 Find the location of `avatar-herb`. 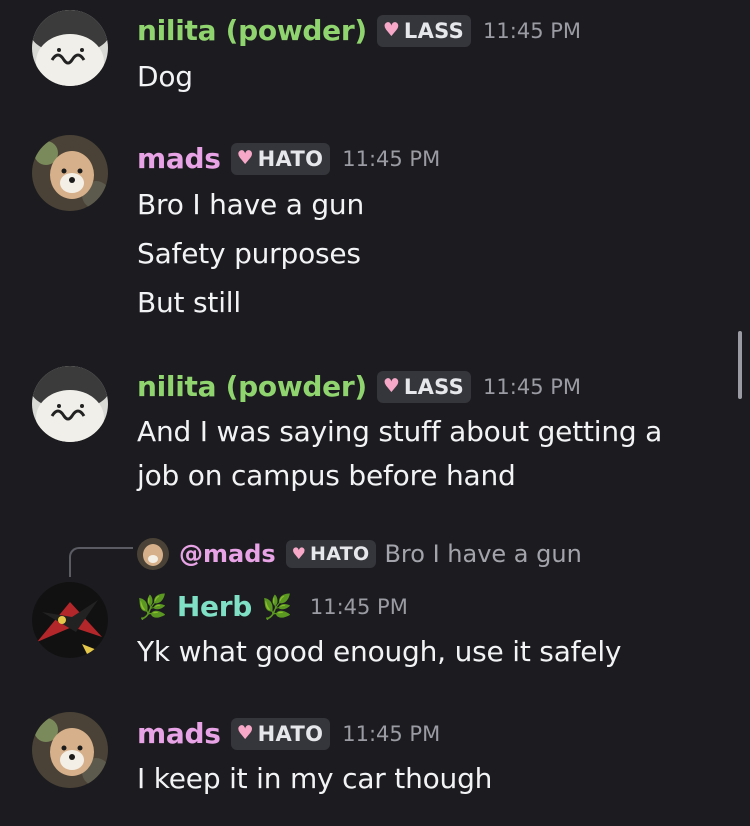

avatar-herb is located at coordinates (70, 620).